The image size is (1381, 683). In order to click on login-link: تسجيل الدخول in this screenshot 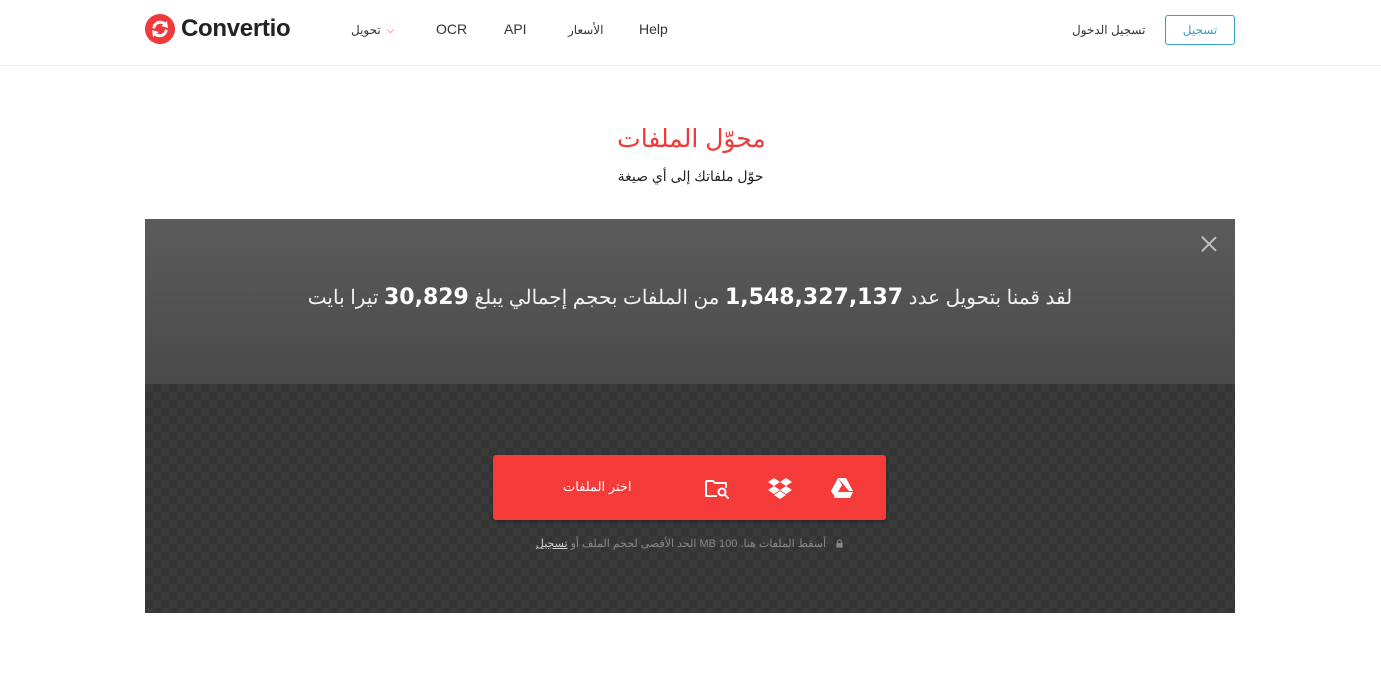, I will do `click(1108, 30)`.